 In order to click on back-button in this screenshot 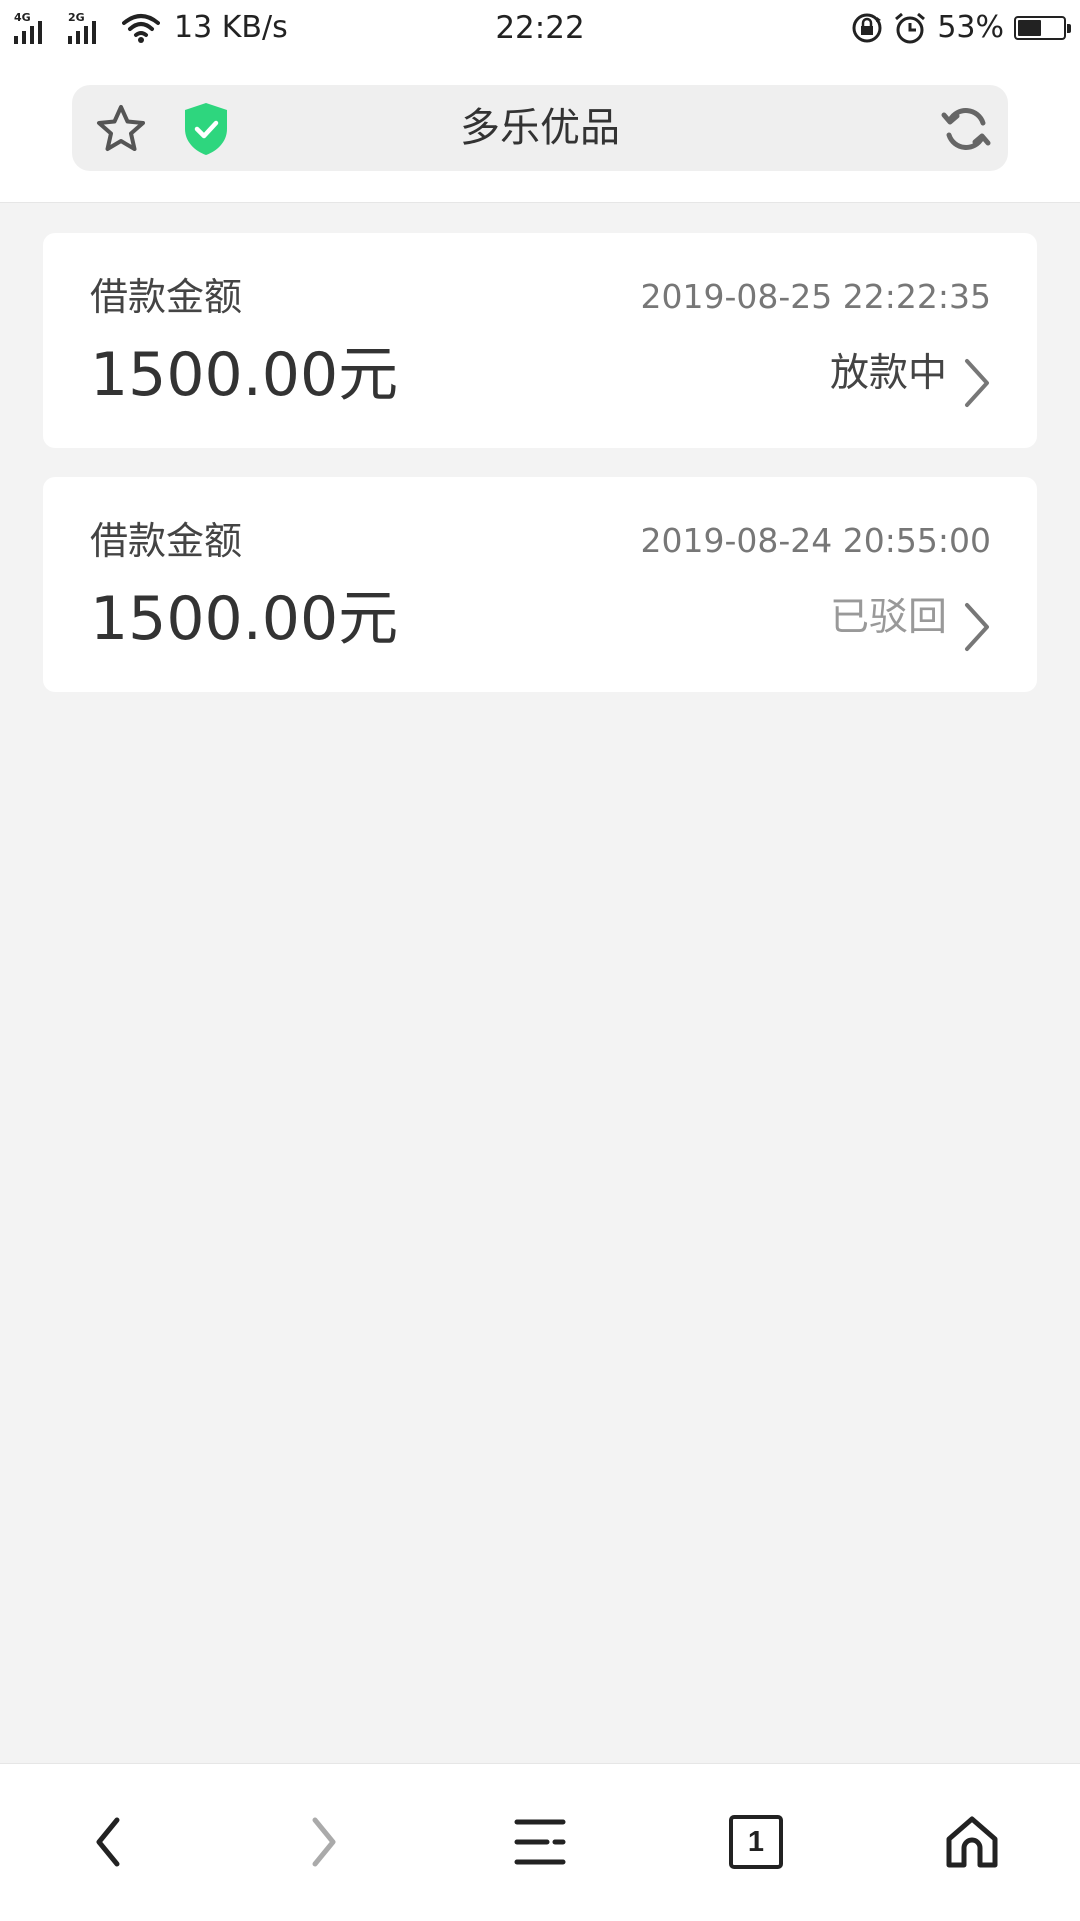, I will do `click(108, 1842)`.